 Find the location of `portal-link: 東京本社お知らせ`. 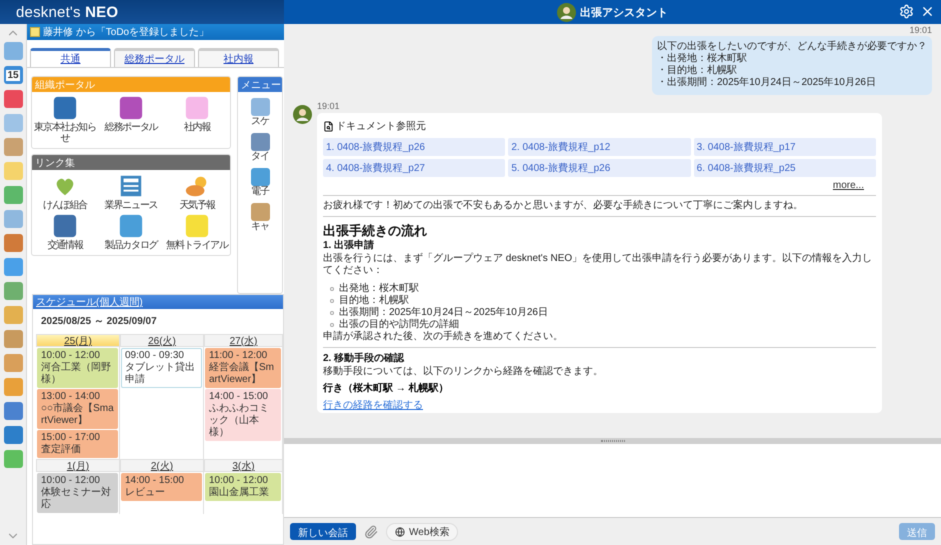

portal-link: 東京本社お知らせ is located at coordinates (65, 133).